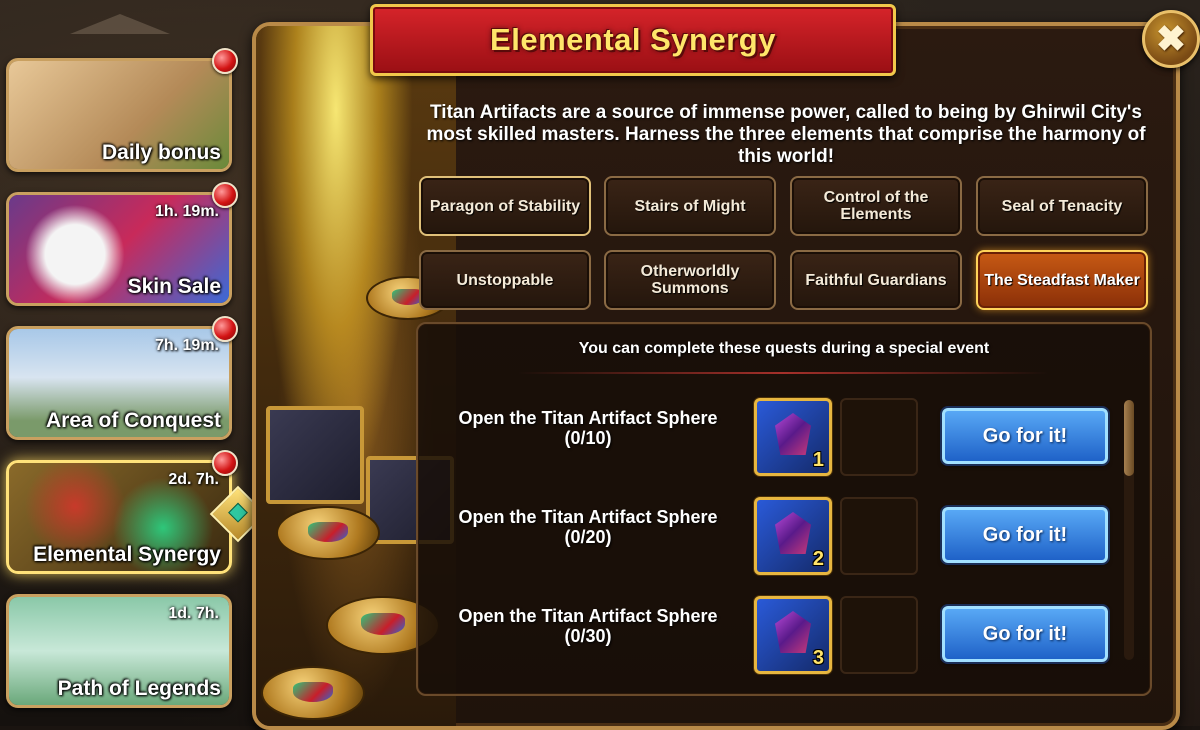 This screenshot has width=1200, height=730. I want to click on sphere-reward-icon: 1, so click(793, 437).